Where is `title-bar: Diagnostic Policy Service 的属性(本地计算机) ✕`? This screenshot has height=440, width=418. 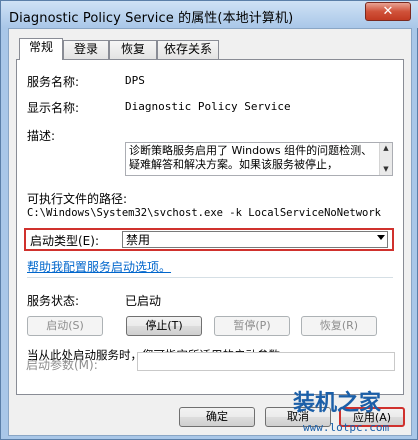 title-bar: Diagnostic Policy Service 的属性(本地计算机) ✕ is located at coordinates (209, 14).